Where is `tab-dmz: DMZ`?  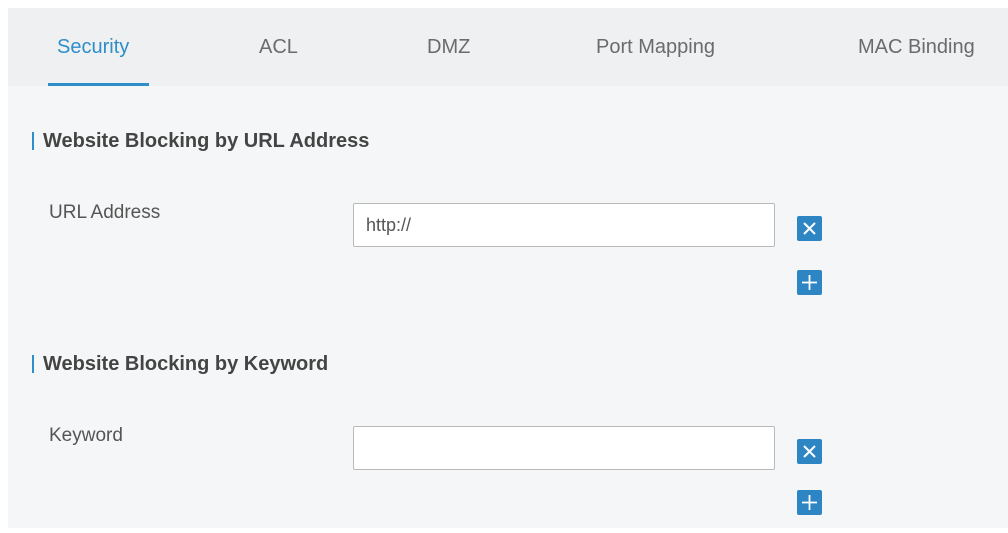
tab-dmz: DMZ is located at coordinates (448, 47).